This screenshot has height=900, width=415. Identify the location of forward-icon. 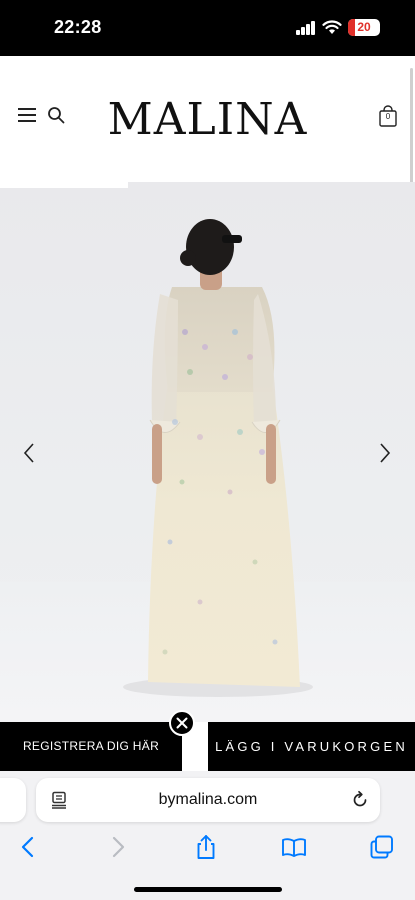
(118, 847).